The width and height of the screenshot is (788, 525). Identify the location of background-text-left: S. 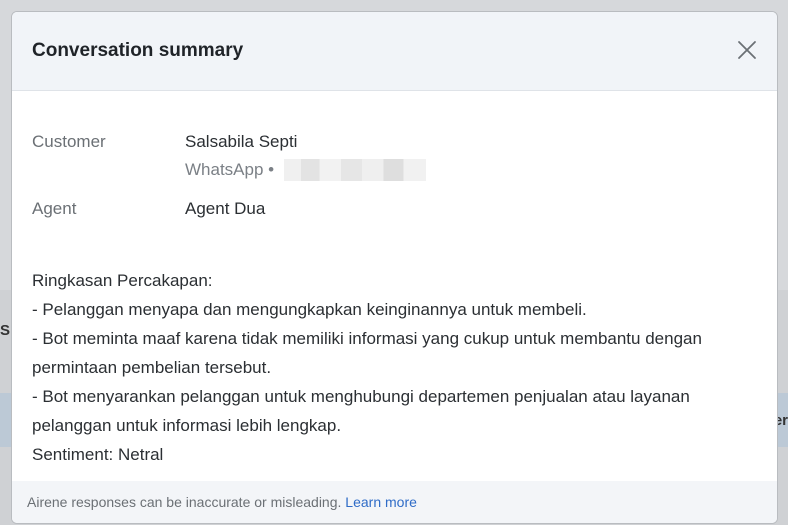
(5, 330).